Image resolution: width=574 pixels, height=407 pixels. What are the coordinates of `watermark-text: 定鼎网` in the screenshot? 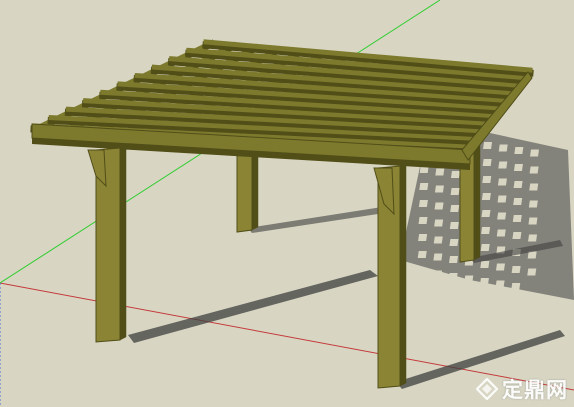 It's located at (535, 390).